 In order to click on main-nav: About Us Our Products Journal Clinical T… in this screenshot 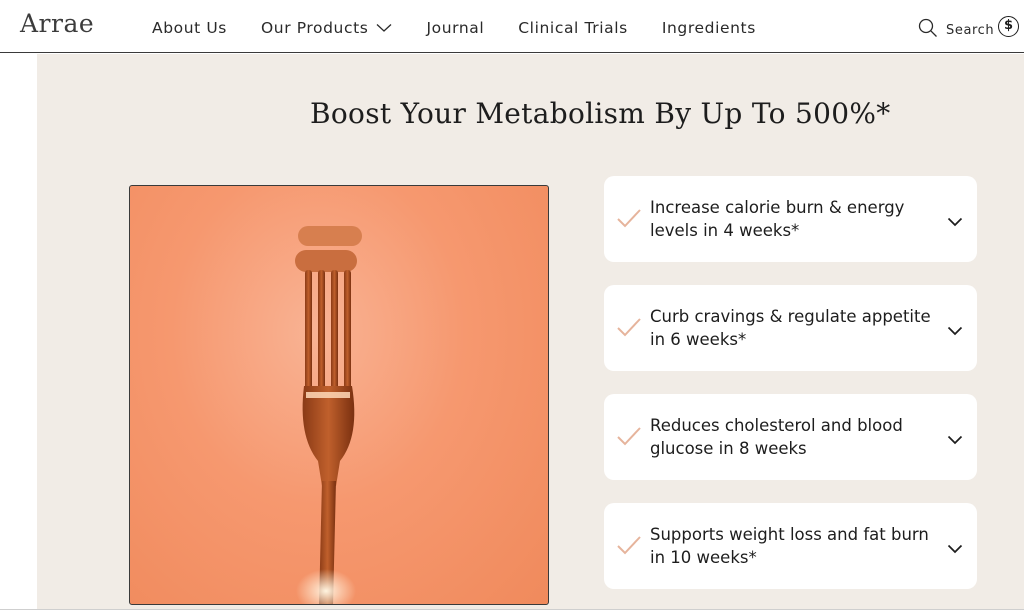, I will do `click(471, 28)`.